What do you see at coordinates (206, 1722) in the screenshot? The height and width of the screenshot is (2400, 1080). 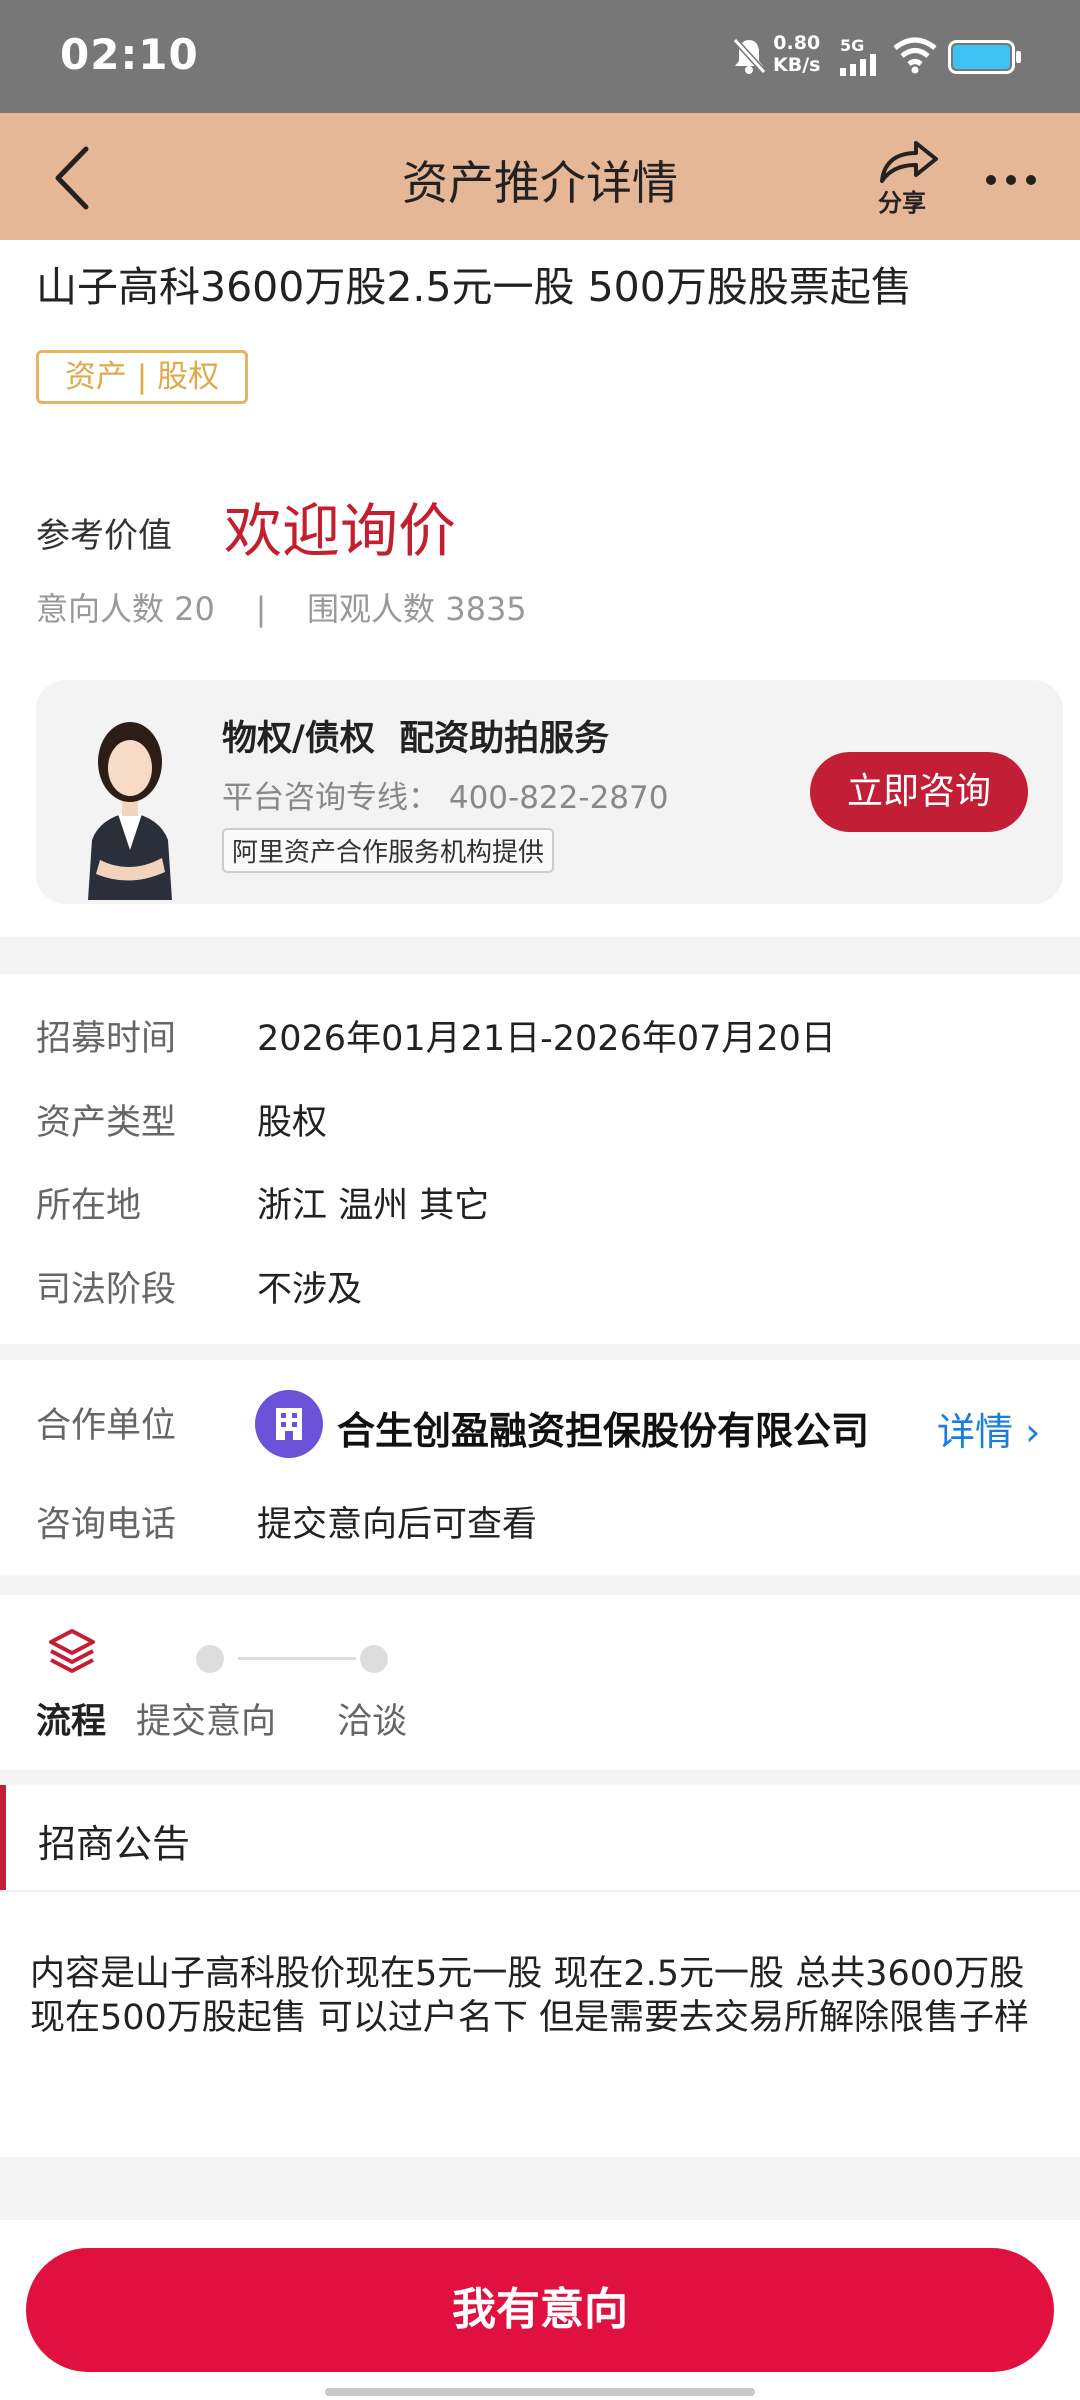 I see `process-step-submit: 提交意向` at bounding box center [206, 1722].